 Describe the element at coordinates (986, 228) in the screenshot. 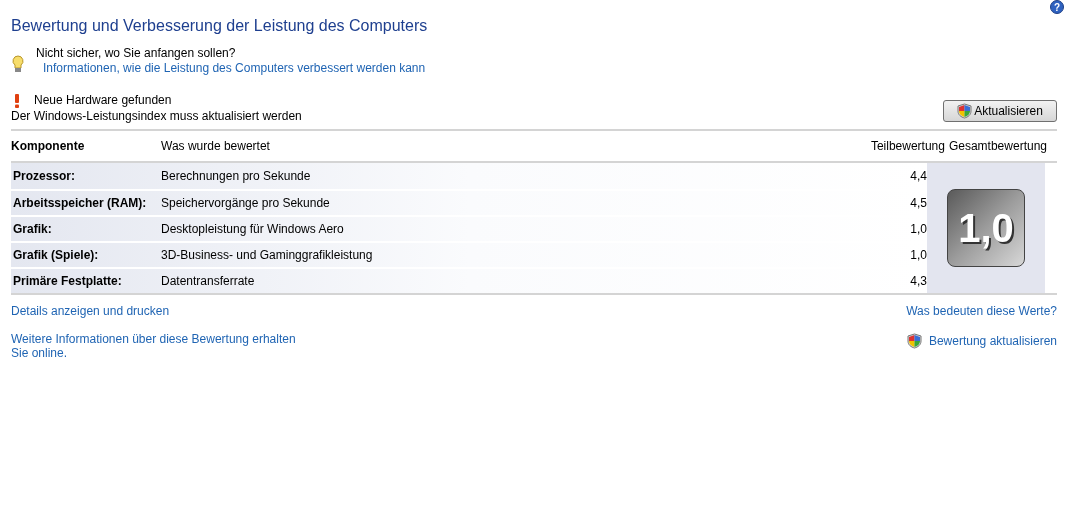

I see `base-score-badge: 1,0` at that location.